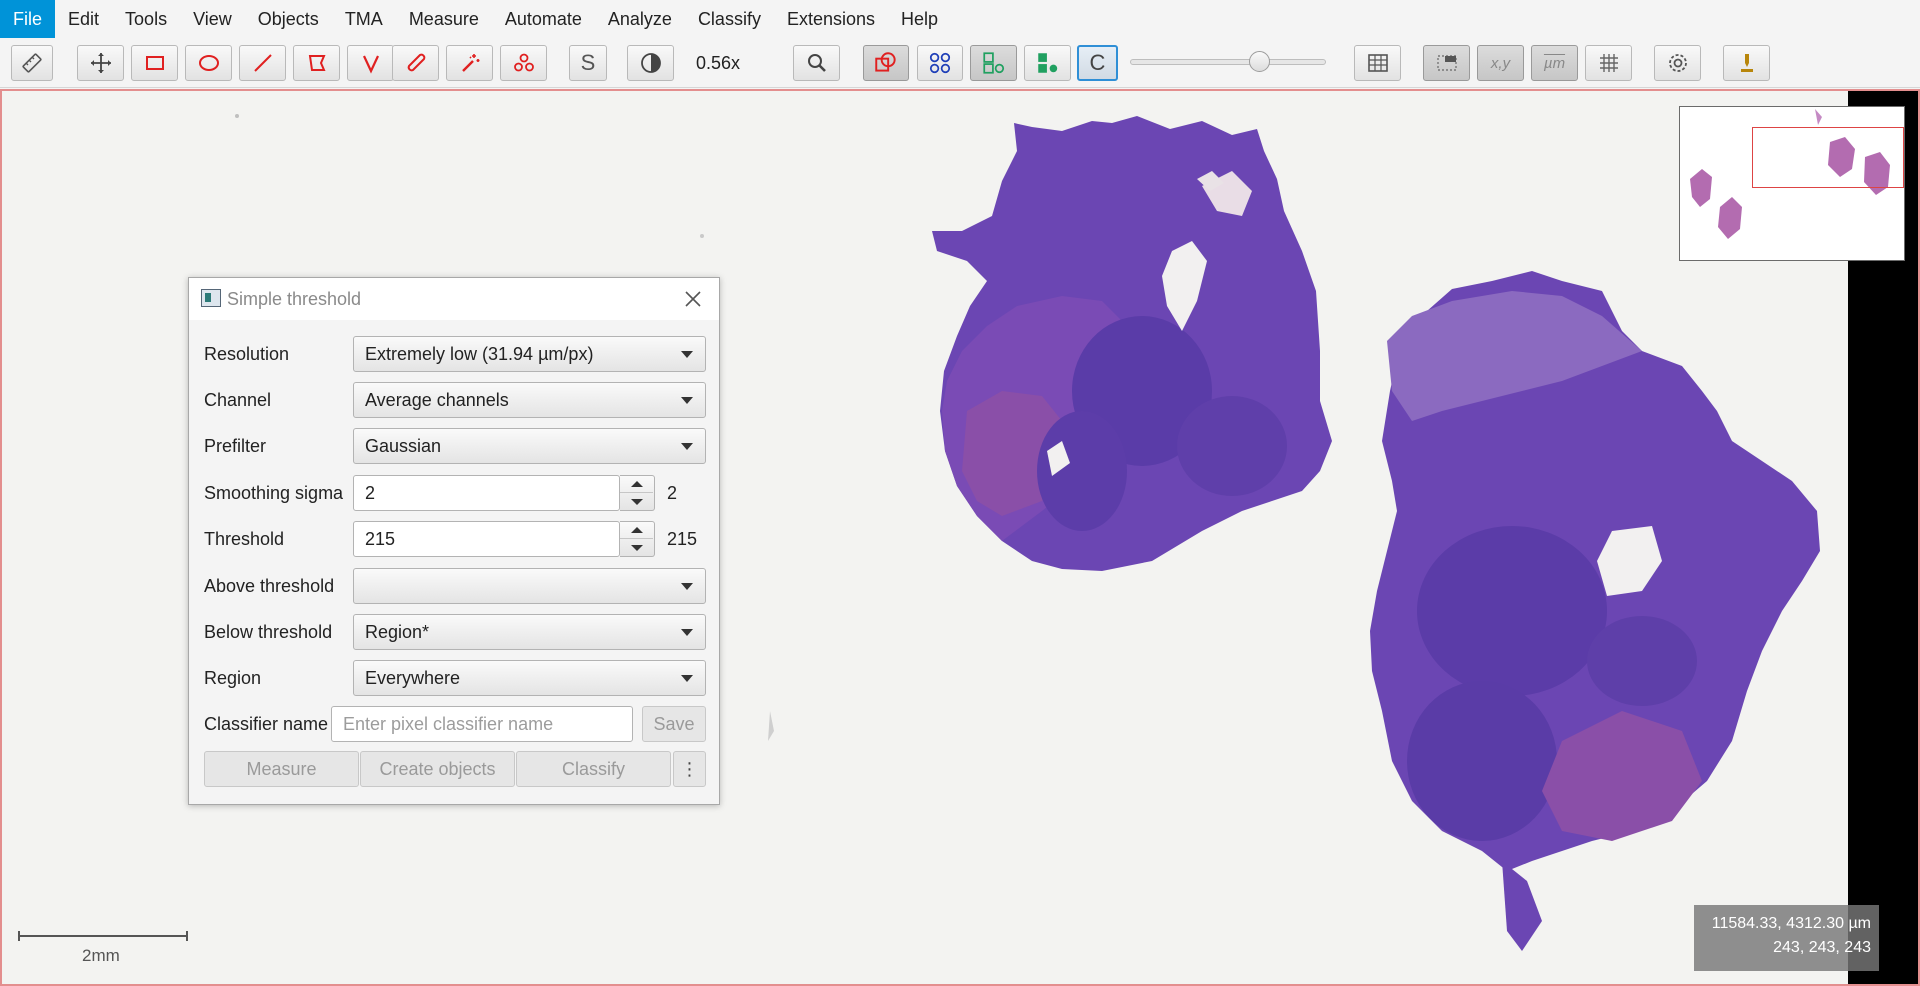  What do you see at coordinates (718, 63) in the screenshot?
I see `zoom-level: 0.56x` at bounding box center [718, 63].